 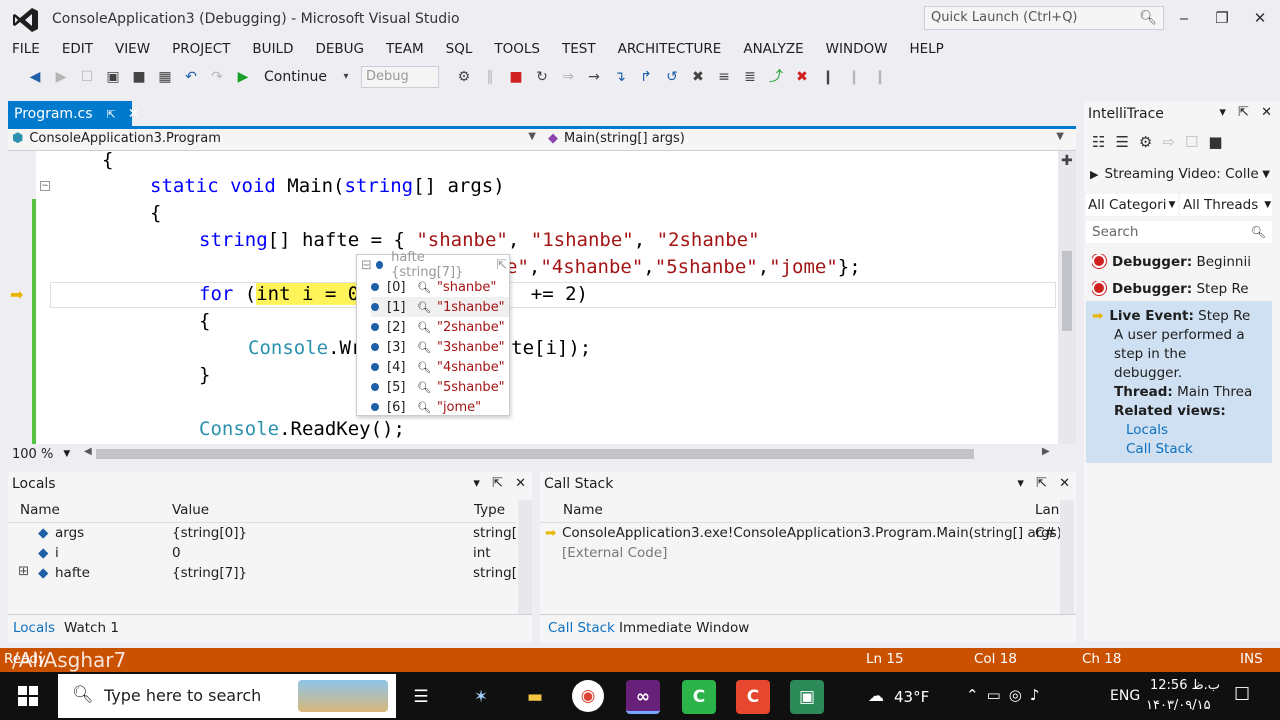 I want to click on locals-column-name: Name, so click(x=40, y=510).